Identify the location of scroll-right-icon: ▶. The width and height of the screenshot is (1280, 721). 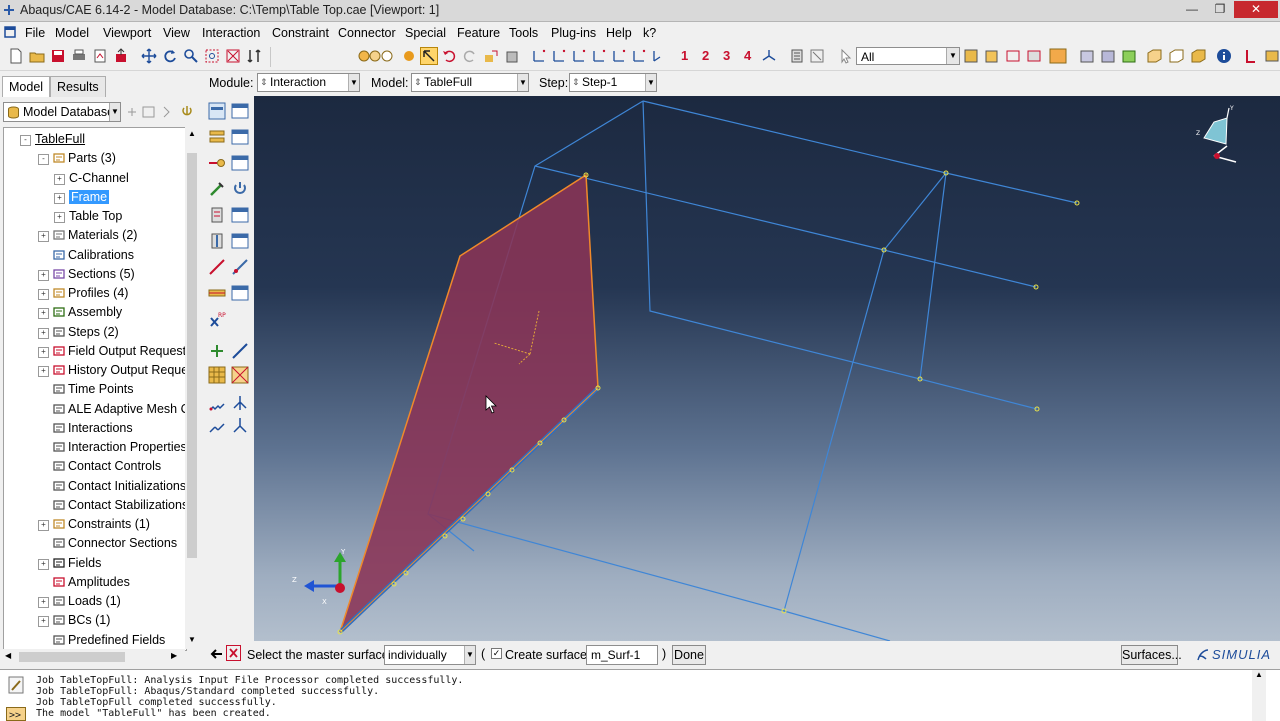
(174, 655).